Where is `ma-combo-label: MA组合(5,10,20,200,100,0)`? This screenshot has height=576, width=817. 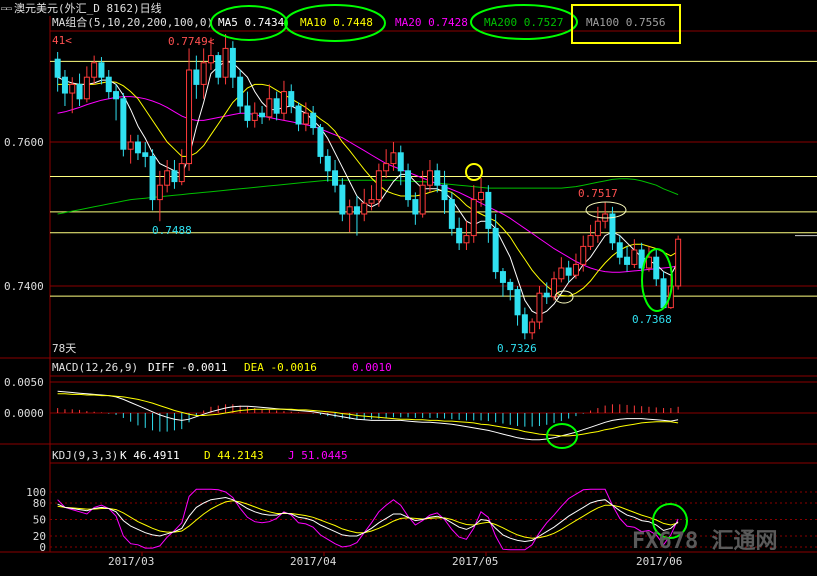 ma-combo-label: MA组合(5,10,20,200,100,0) is located at coordinates (132, 22).